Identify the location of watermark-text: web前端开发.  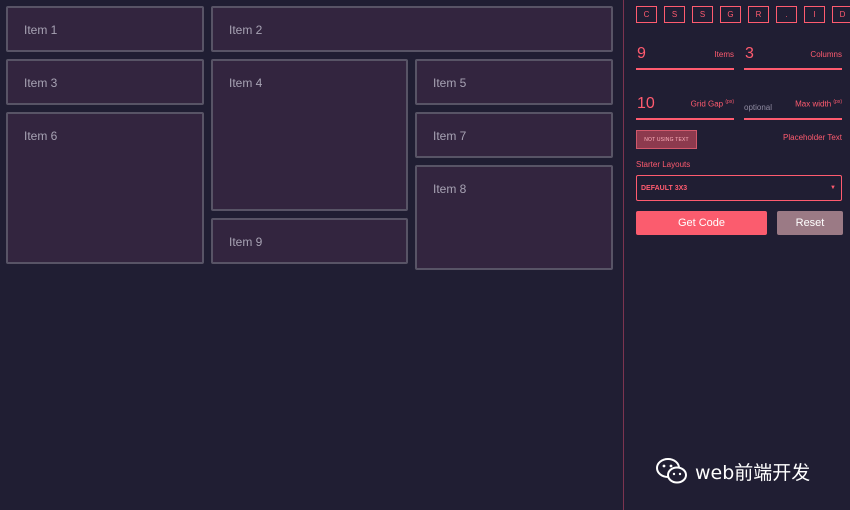
(753, 472).